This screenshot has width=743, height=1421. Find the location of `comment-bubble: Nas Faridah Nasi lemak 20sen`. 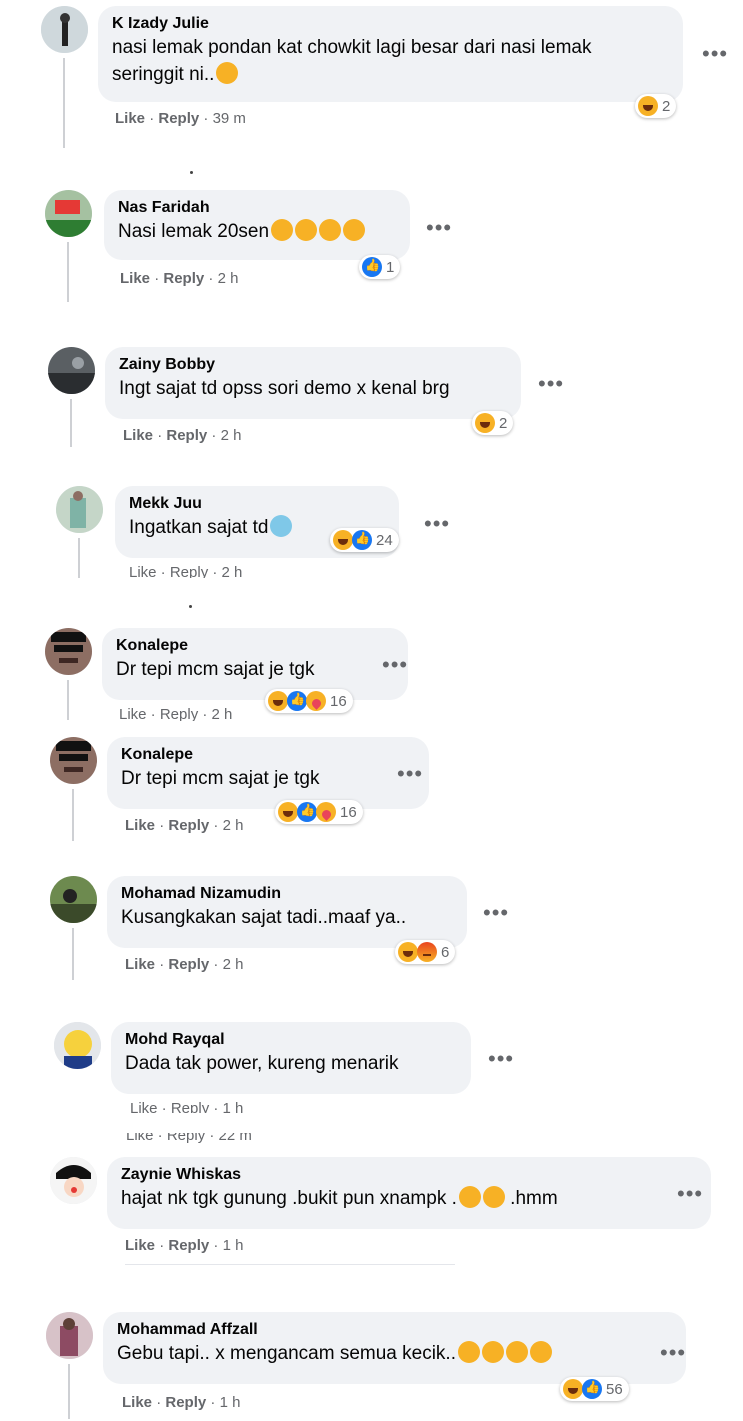

comment-bubble: Nas Faridah Nasi lemak 20sen is located at coordinates (257, 225).